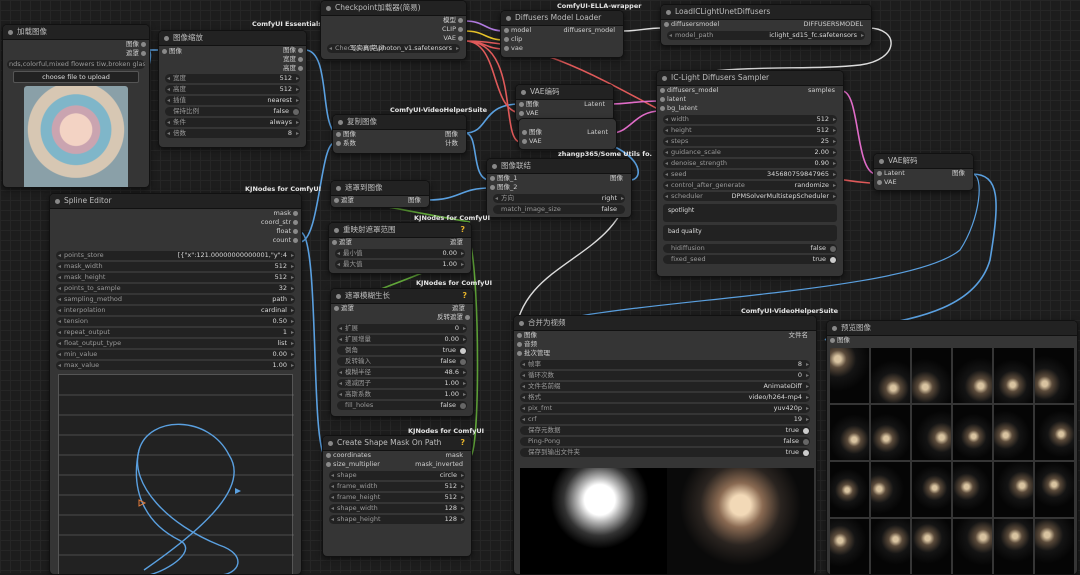 The image size is (1080, 575). I want to click on input-images: 图像 文件名, so click(665, 335).